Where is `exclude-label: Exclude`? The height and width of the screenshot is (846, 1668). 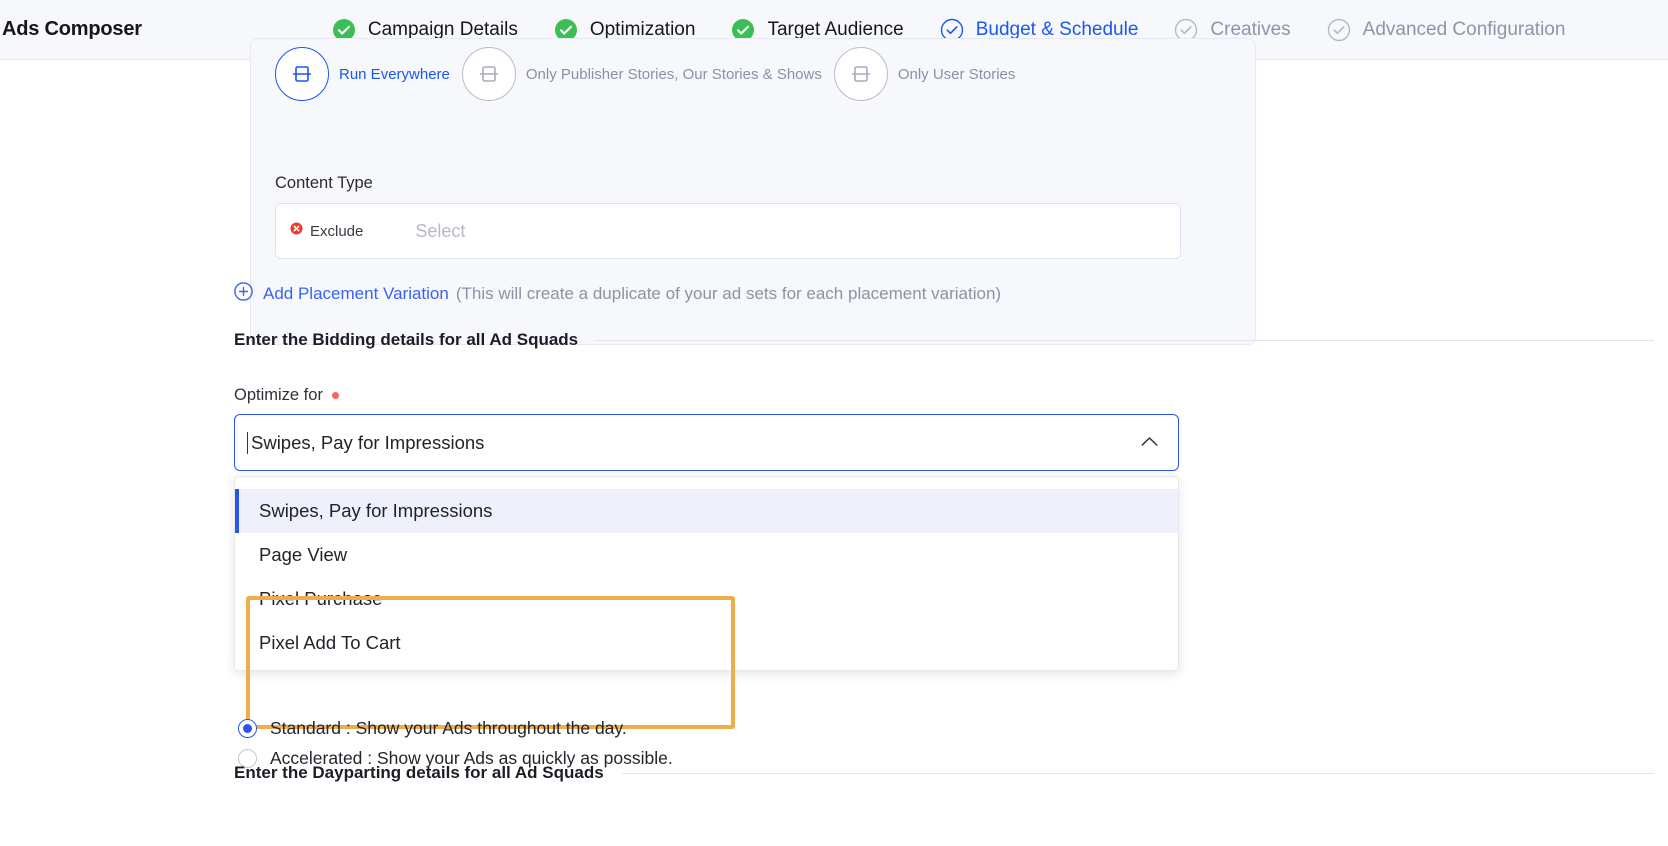 exclude-label: Exclude is located at coordinates (337, 231).